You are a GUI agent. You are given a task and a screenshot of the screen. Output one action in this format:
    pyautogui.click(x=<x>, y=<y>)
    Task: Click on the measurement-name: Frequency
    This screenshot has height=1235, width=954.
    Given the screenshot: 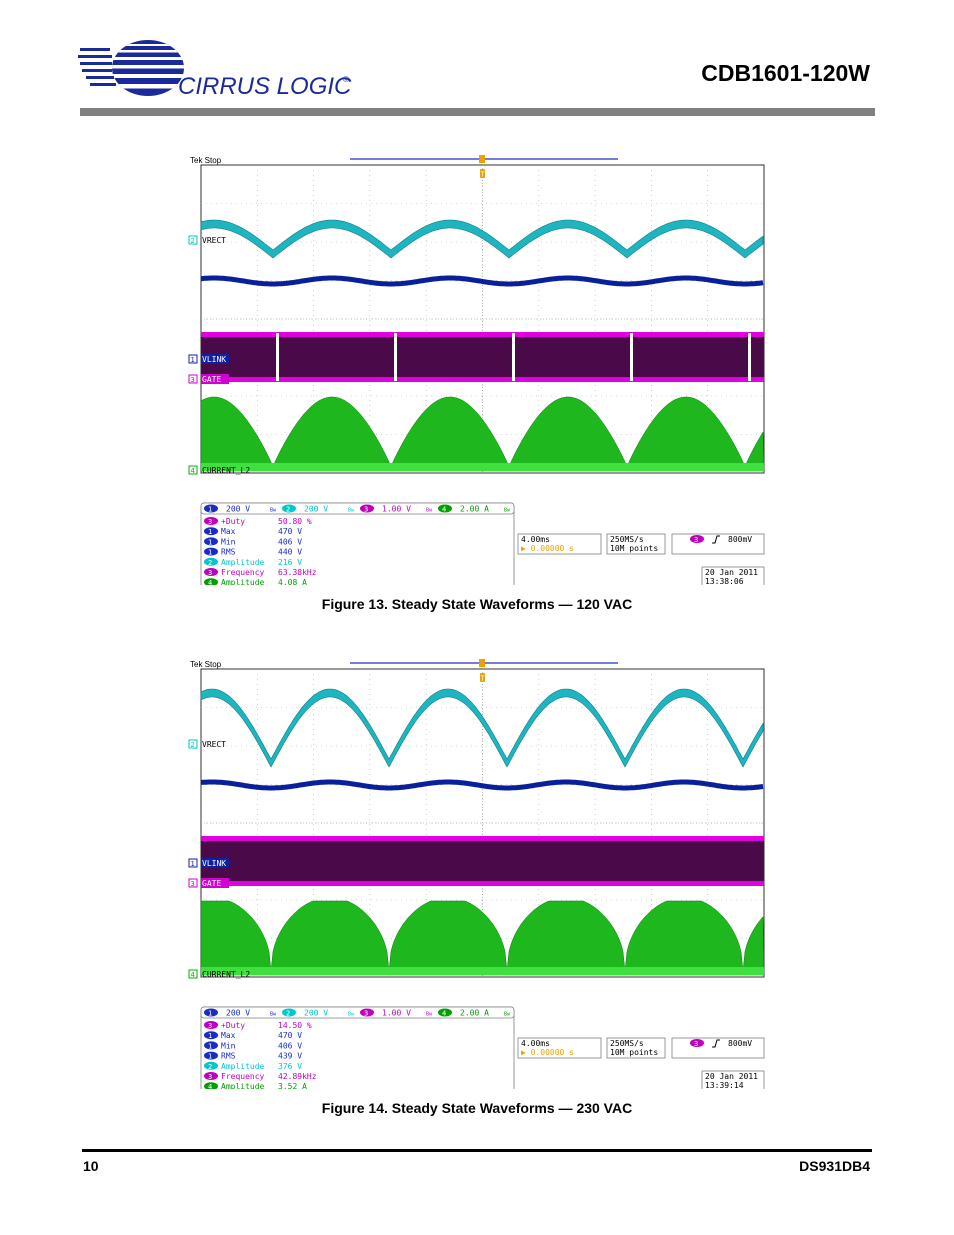 What is the action you would take?
    pyautogui.click(x=243, y=572)
    